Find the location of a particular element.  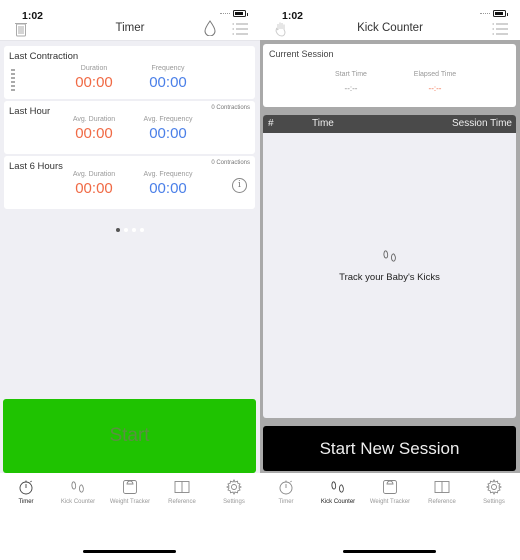

session-title: Current Session is located at coordinates (301, 54).